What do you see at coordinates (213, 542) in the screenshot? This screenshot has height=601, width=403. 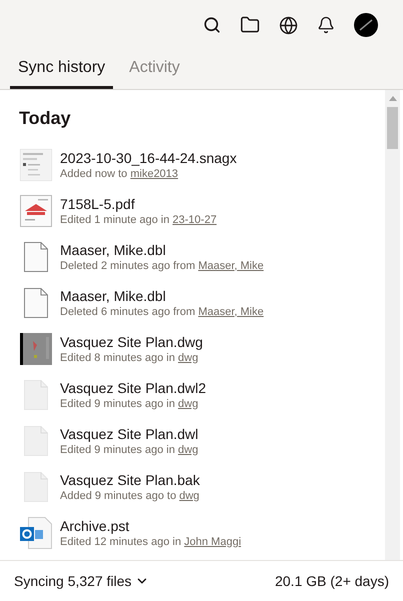 I see `folder-link: John Maggi` at bounding box center [213, 542].